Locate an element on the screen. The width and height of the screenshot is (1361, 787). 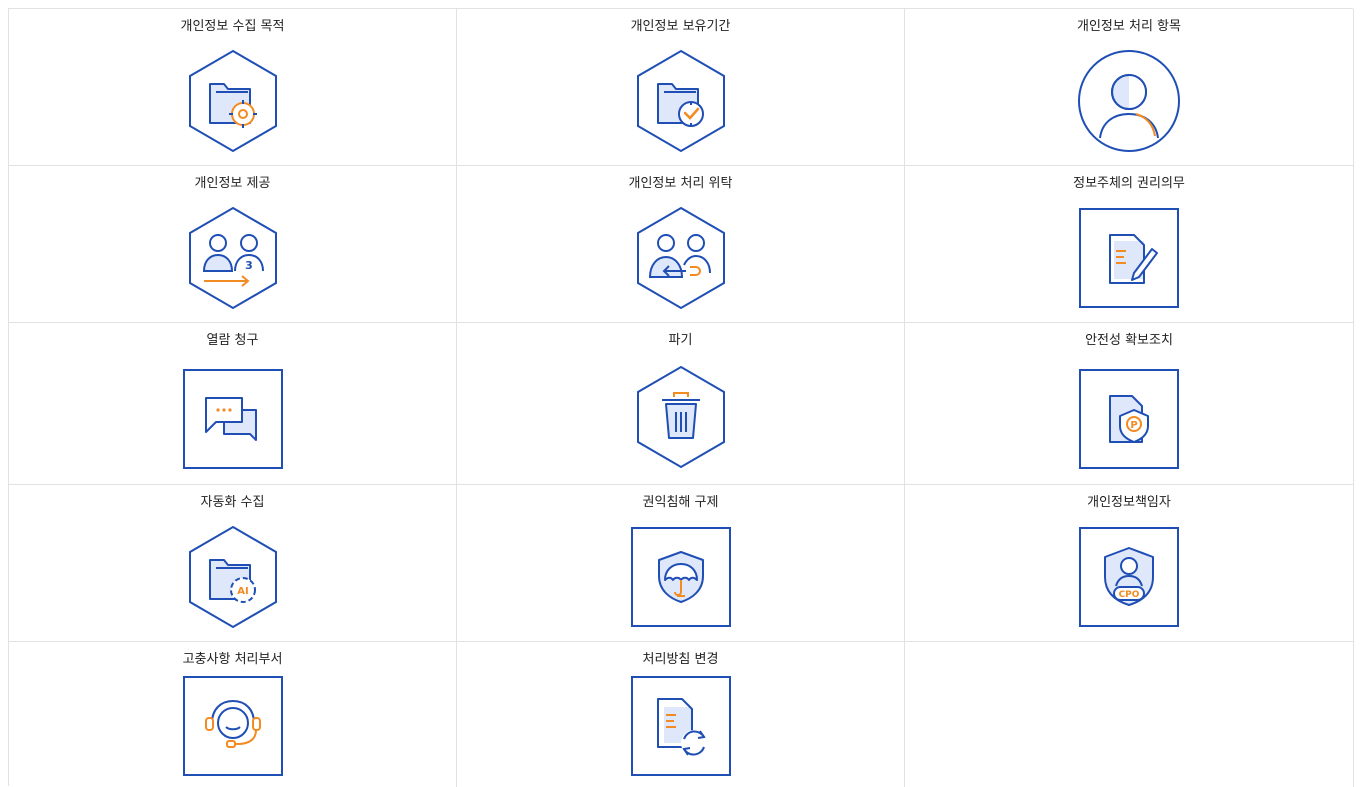
headset-icon is located at coordinates (233, 726).